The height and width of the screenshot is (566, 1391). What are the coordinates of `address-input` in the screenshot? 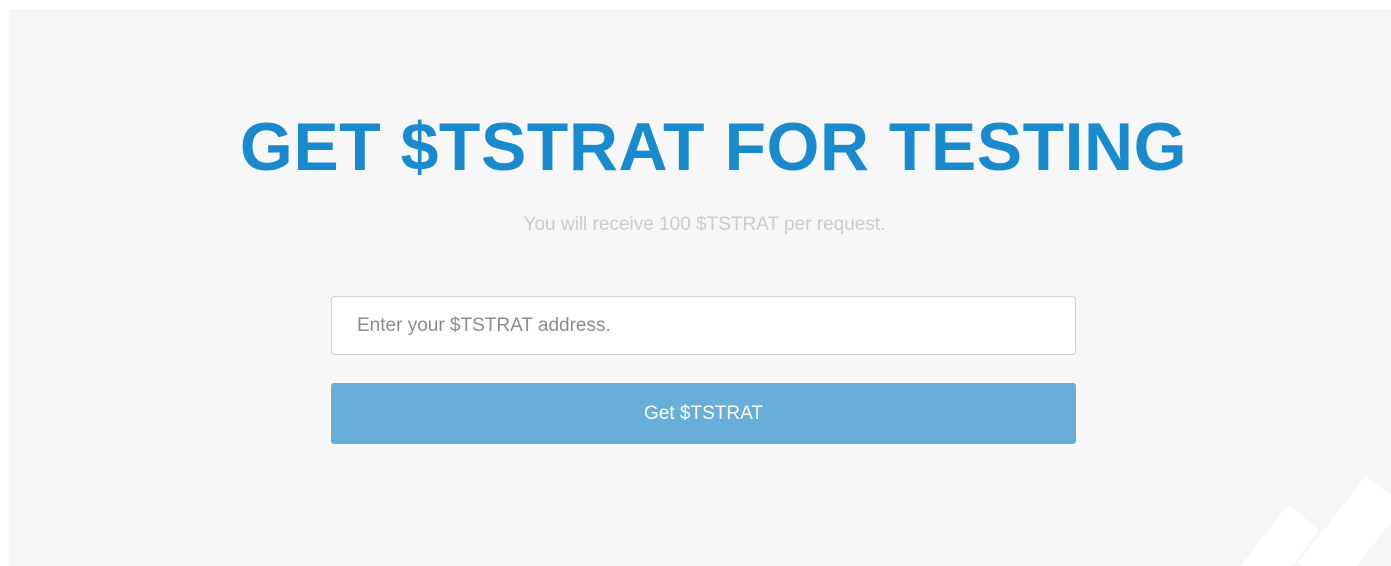 It's located at (703, 325).